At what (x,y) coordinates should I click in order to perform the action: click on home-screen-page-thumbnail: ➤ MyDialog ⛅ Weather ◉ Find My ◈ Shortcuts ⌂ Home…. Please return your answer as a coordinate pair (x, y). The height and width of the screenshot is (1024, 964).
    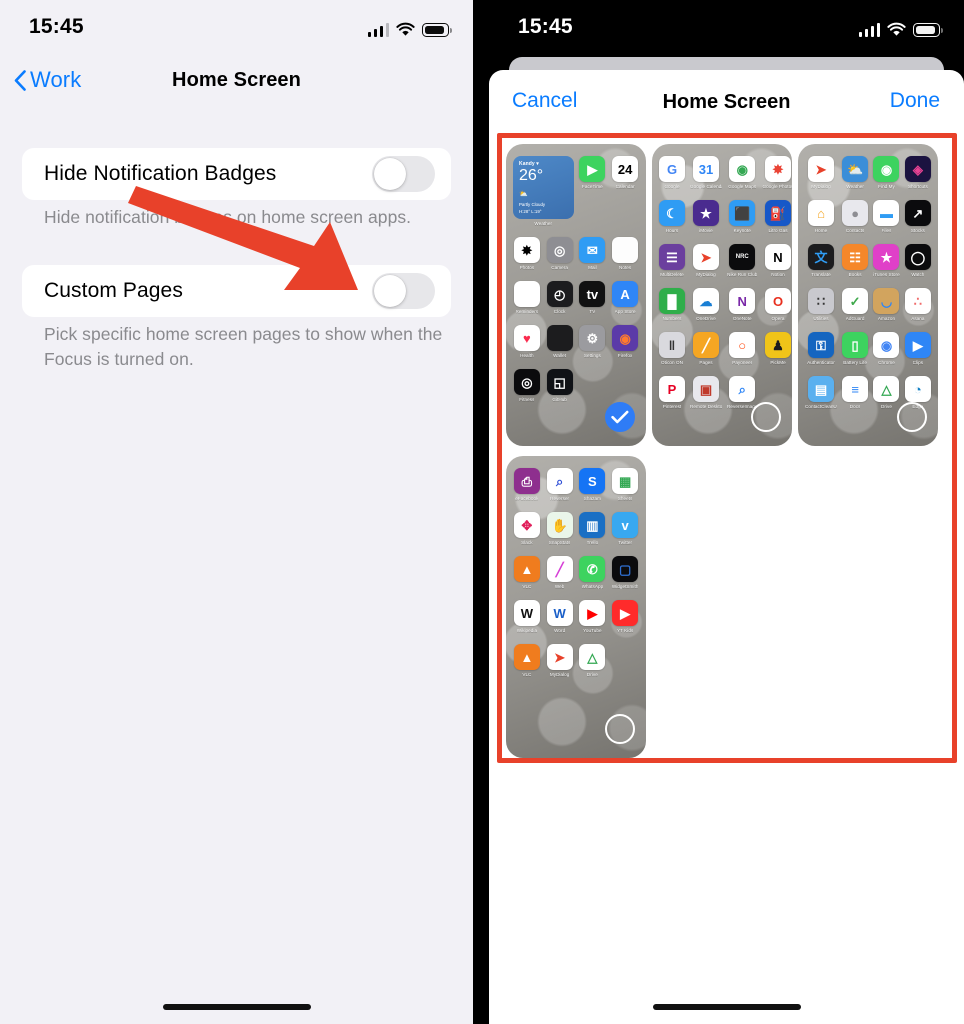
    Looking at the image, I should click on (868, 295).